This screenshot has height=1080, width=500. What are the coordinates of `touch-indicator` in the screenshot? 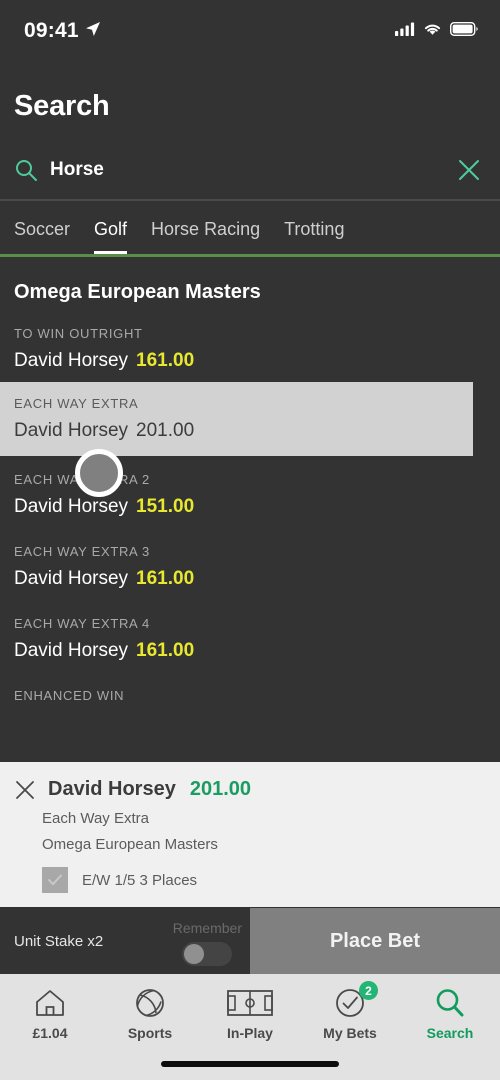 It's located at (99, 473).